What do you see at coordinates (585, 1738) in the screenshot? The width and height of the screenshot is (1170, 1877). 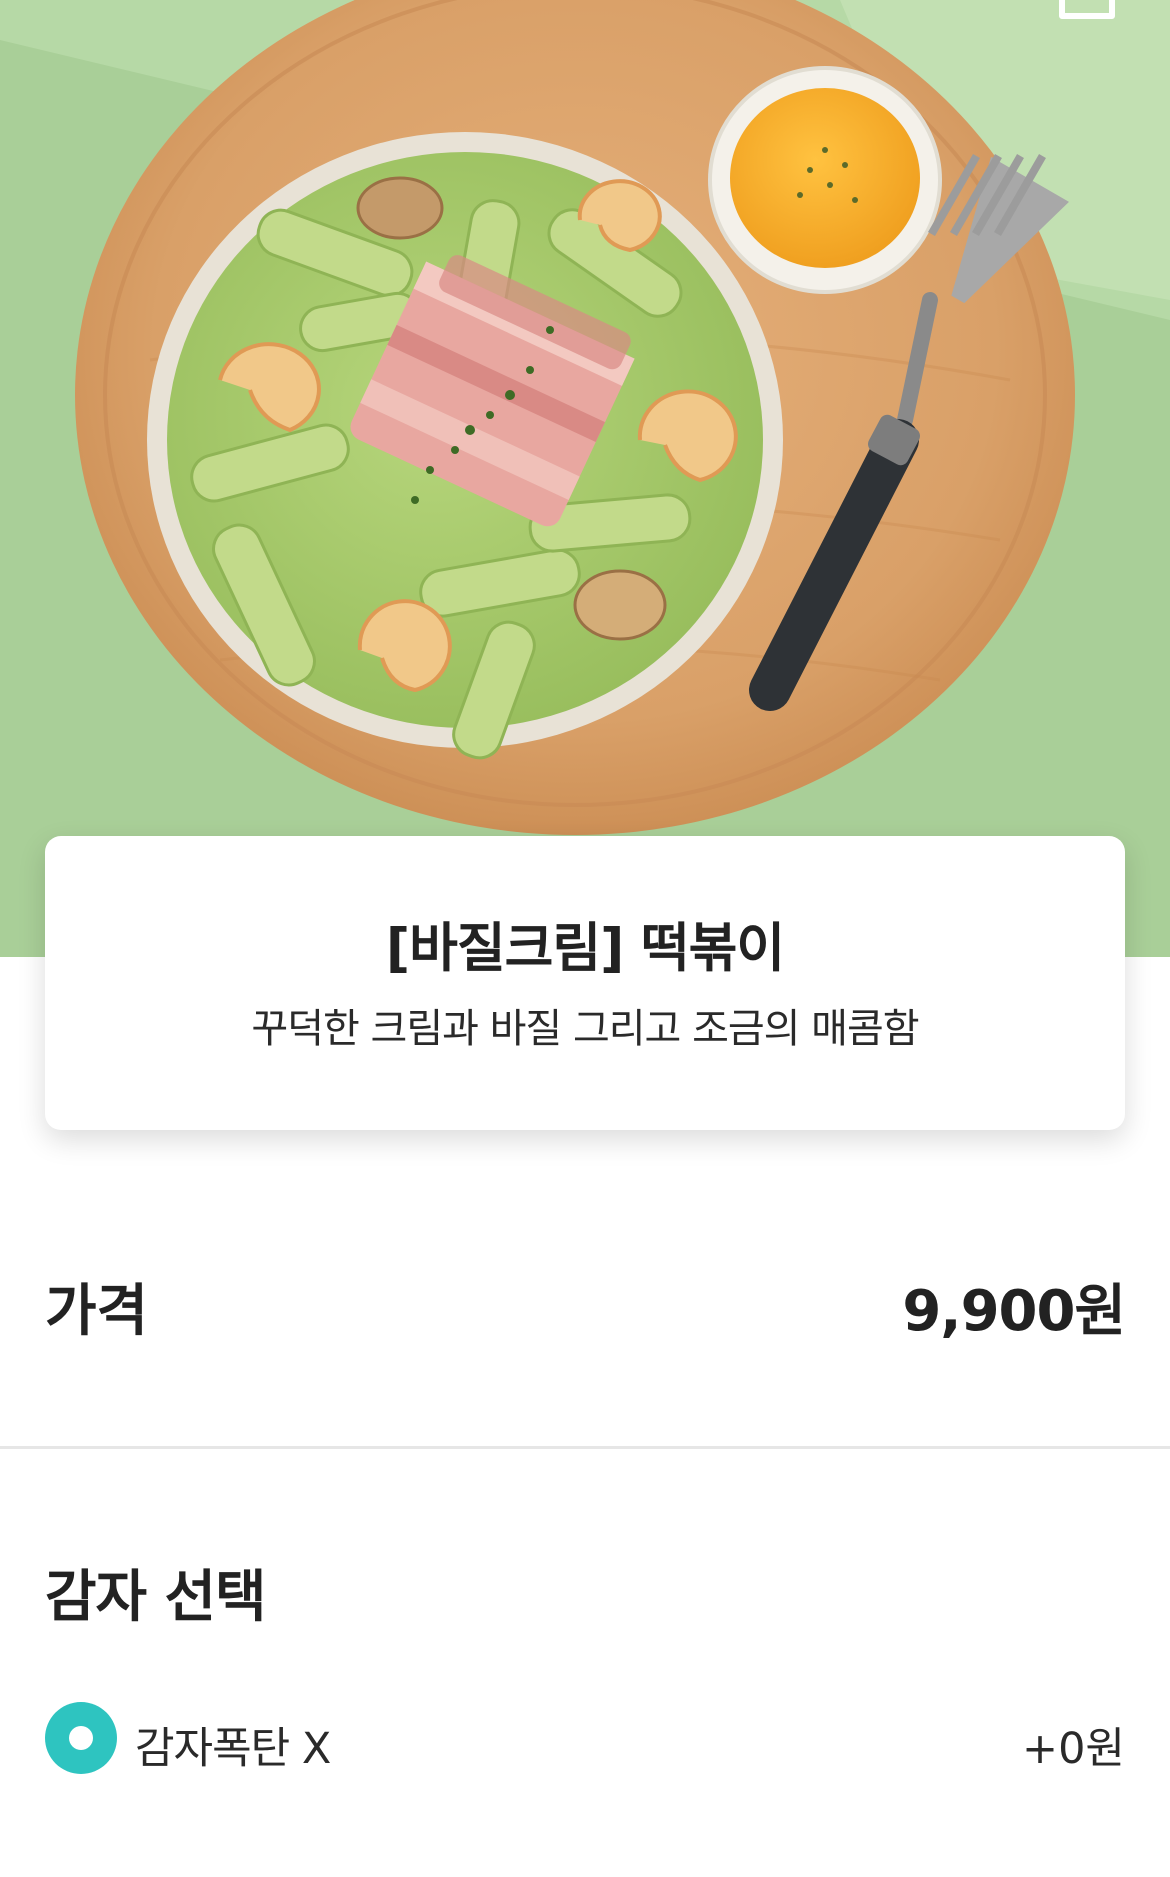 I see `option-item-potato-none: 감자폭탄 X +0원` at bounding box center [585, 1738].